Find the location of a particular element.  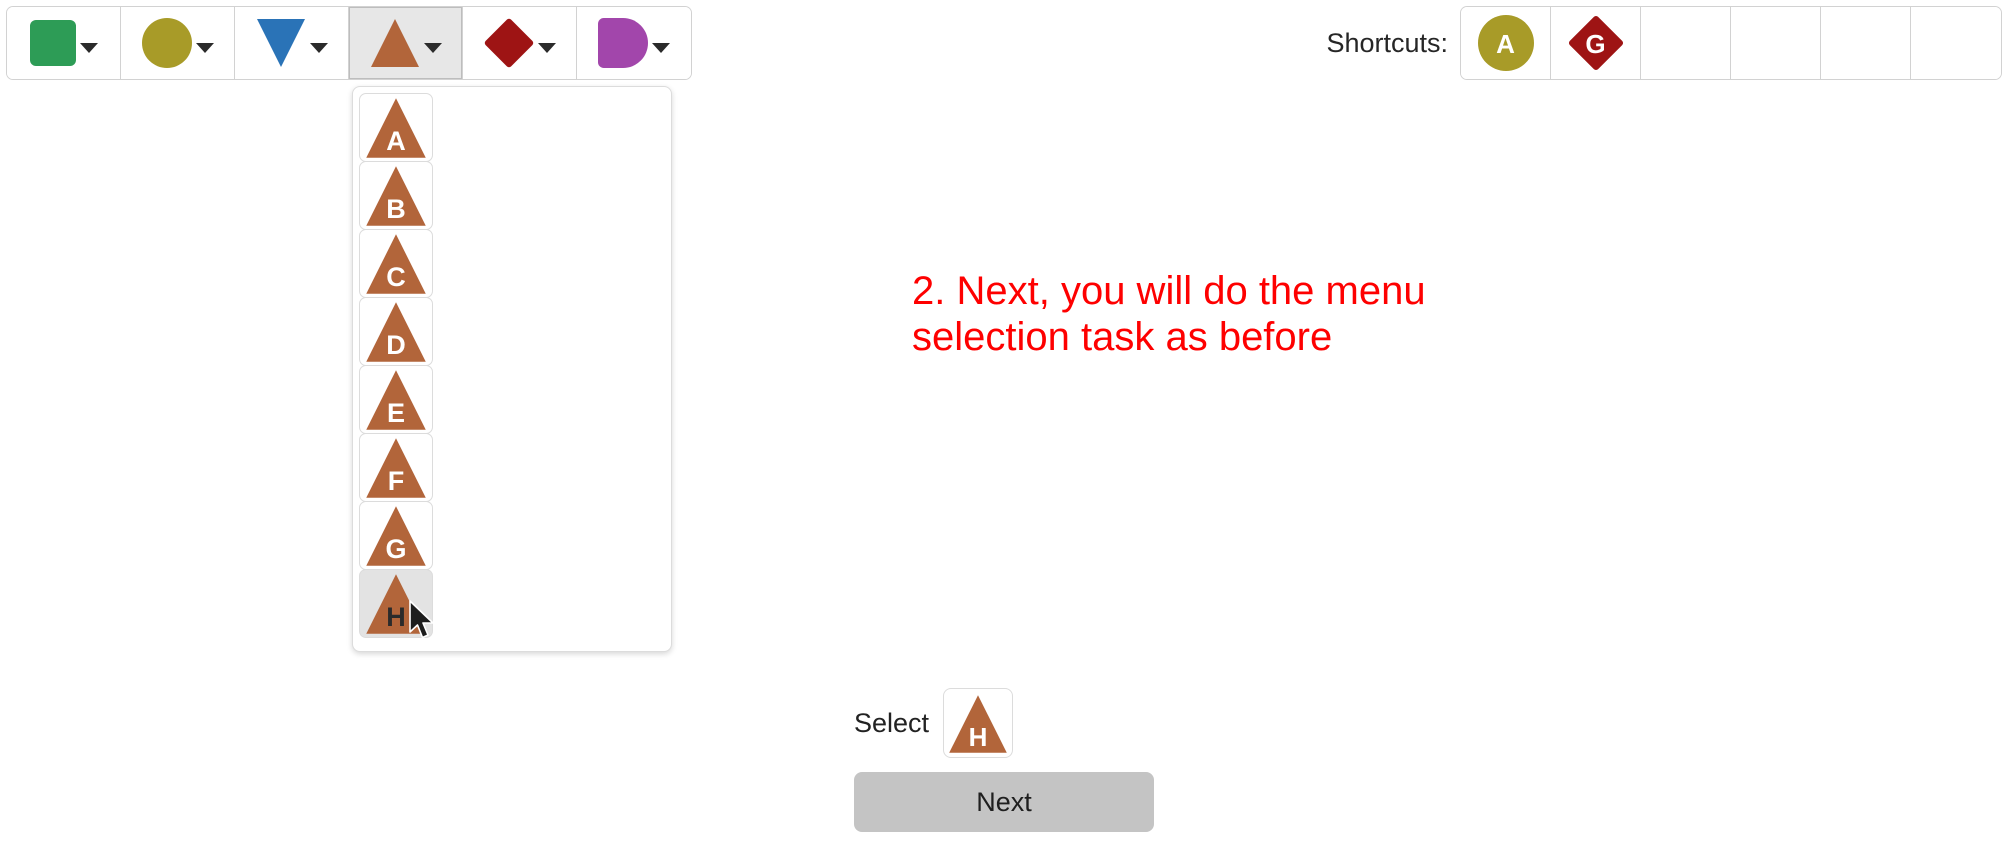

toolbar-cell-triangle-up is located at coordinates (406, 43).